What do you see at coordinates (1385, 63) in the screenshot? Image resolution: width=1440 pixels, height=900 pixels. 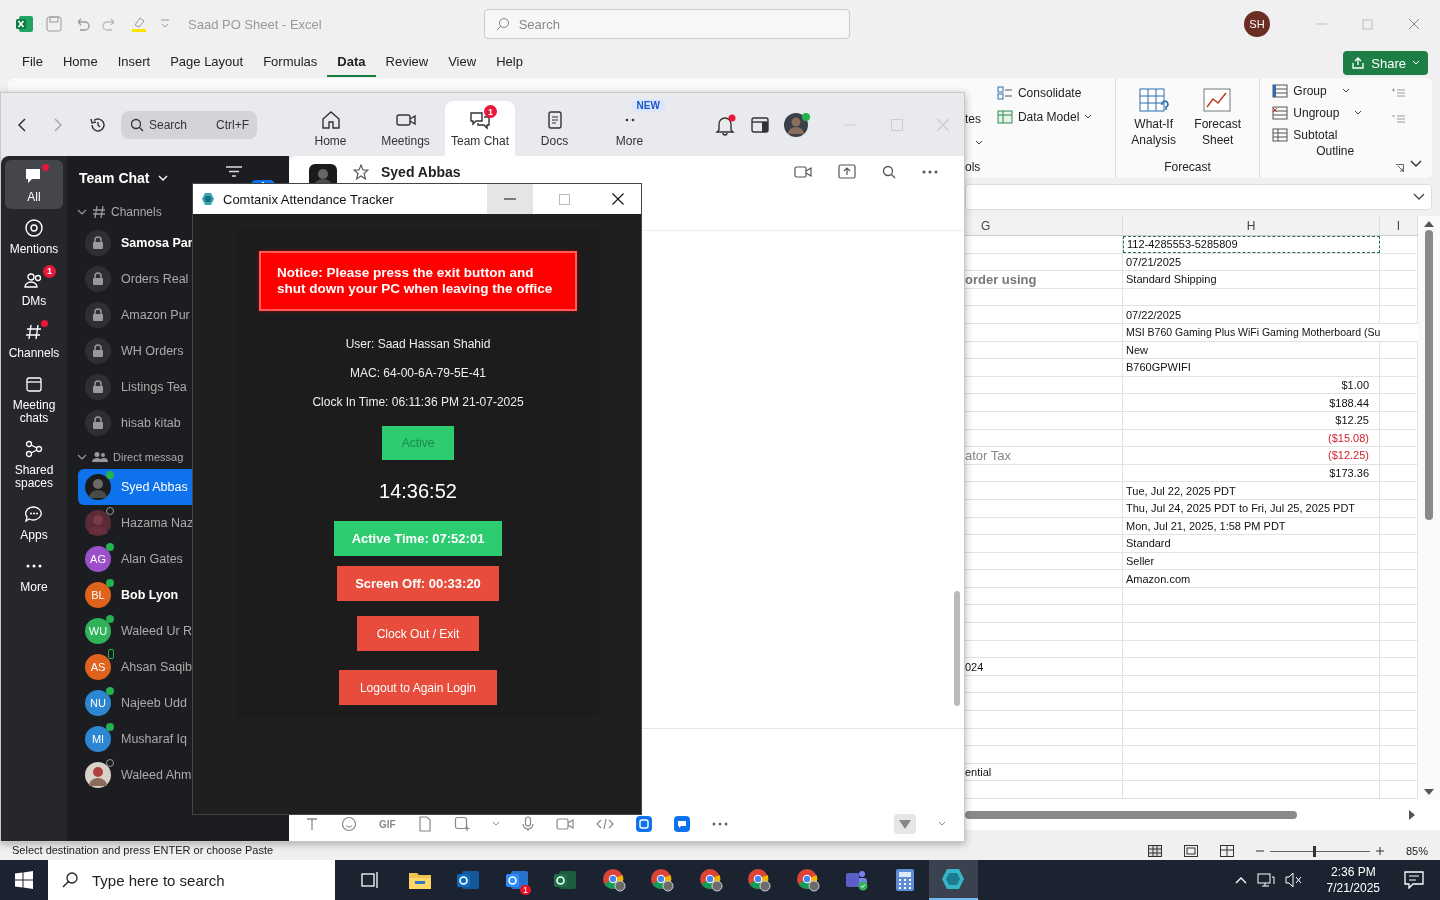 I see `share-button: Share` at bounding box center [1385, 63].